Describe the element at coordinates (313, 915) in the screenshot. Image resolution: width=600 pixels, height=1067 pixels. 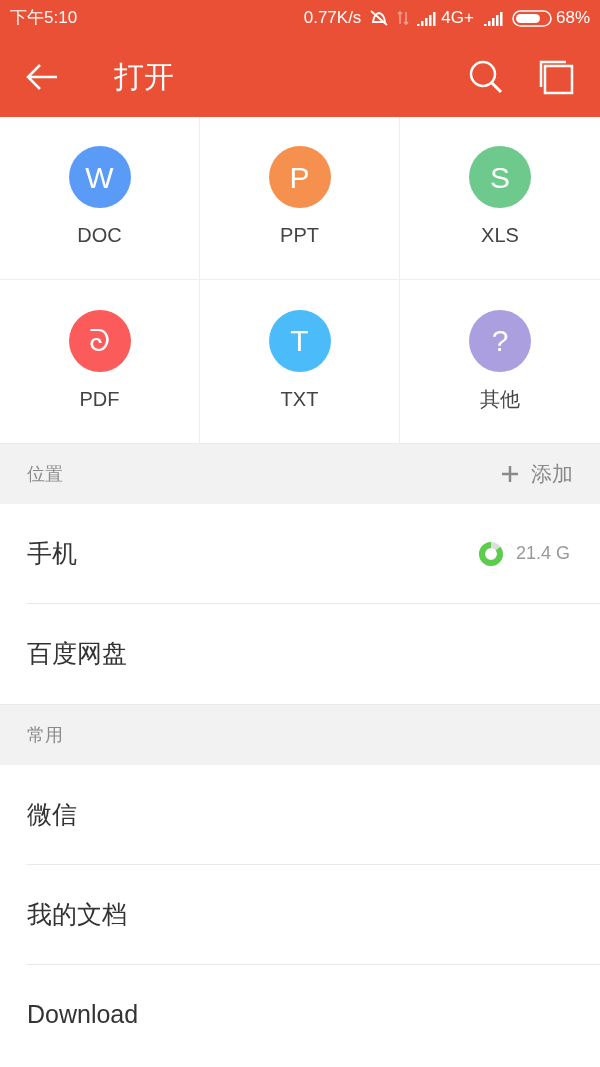
I see `list-item: 我的文档` at that location.